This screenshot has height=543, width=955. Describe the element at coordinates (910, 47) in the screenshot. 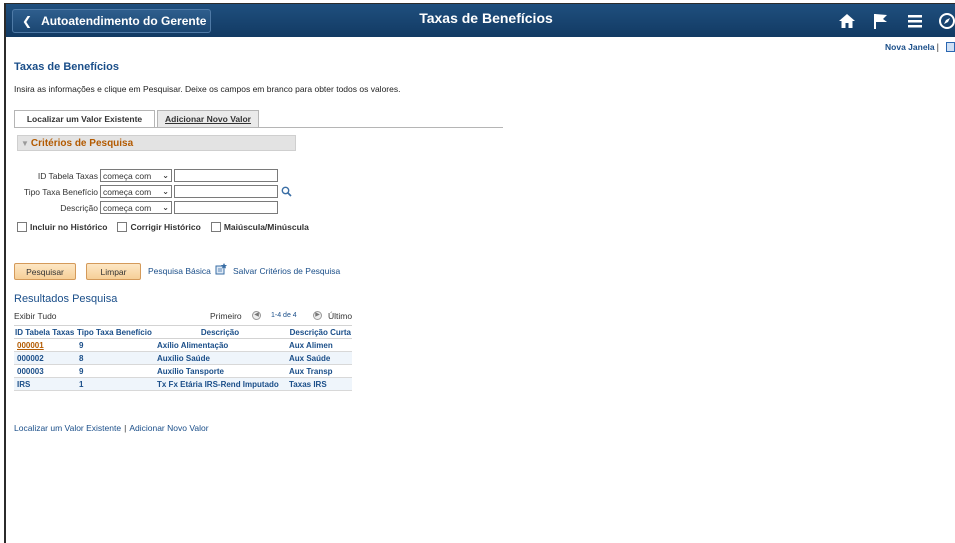

I see `new-window-link: Nova Janela` at that location.